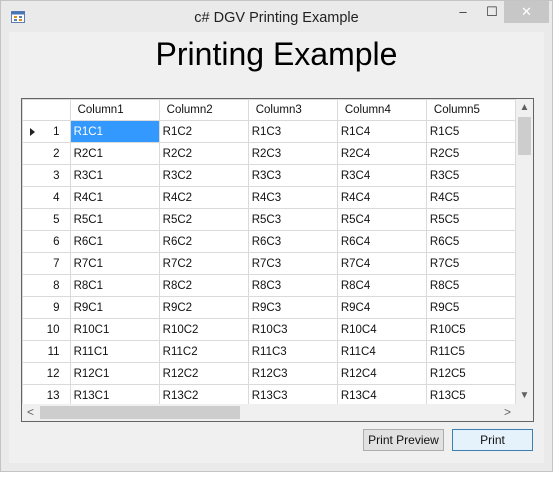 The width and height of the screenshot is (559, 480). Describe the element at coordinates (292, 373) in the screenshot. I see `grid-cell: R12C3` at that location.